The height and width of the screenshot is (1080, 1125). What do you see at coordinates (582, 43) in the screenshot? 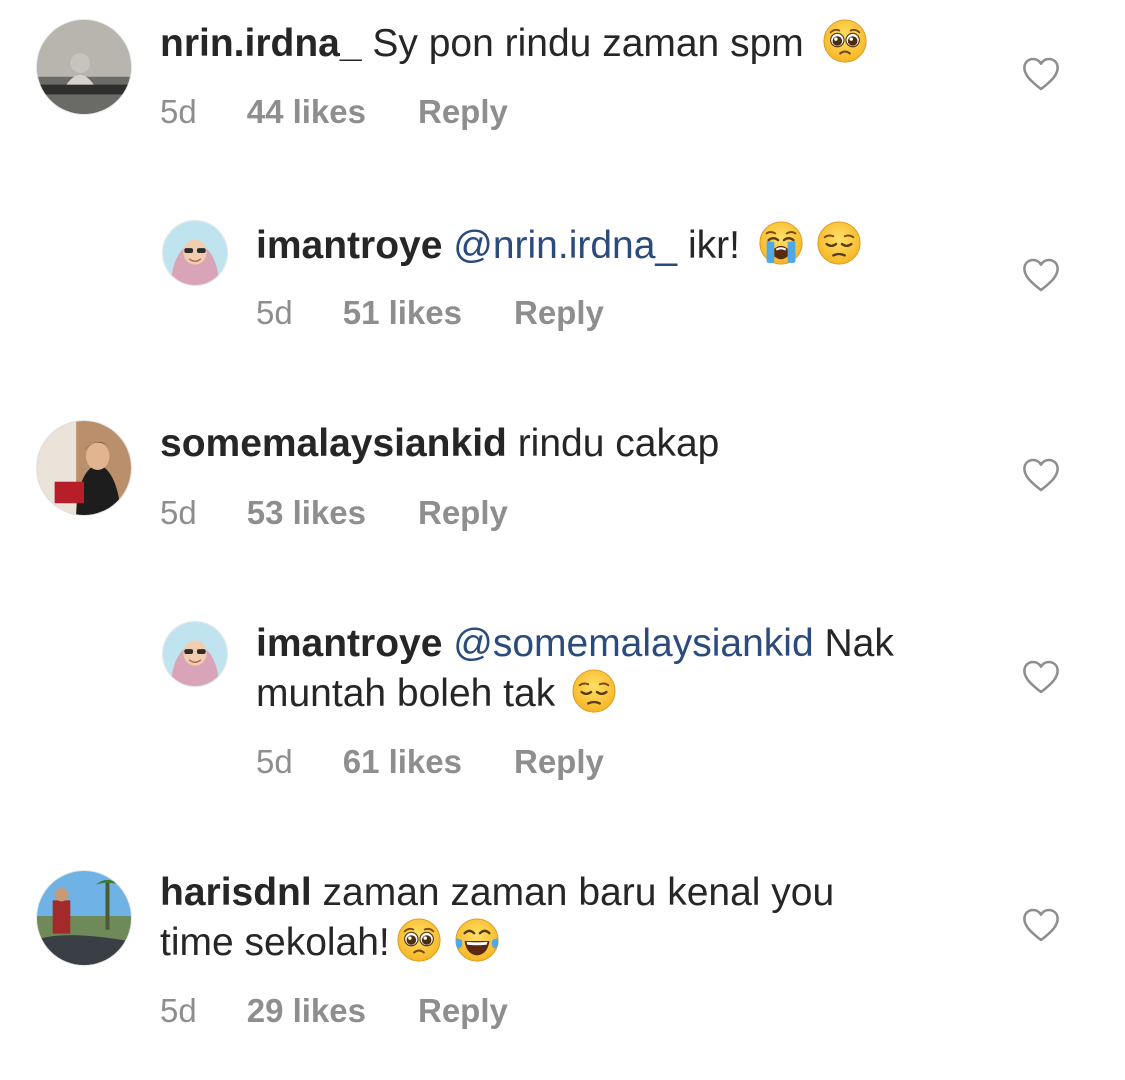
I see `comment-body: Sy pon rindu zaman spm` at bounding box center [582, 43].